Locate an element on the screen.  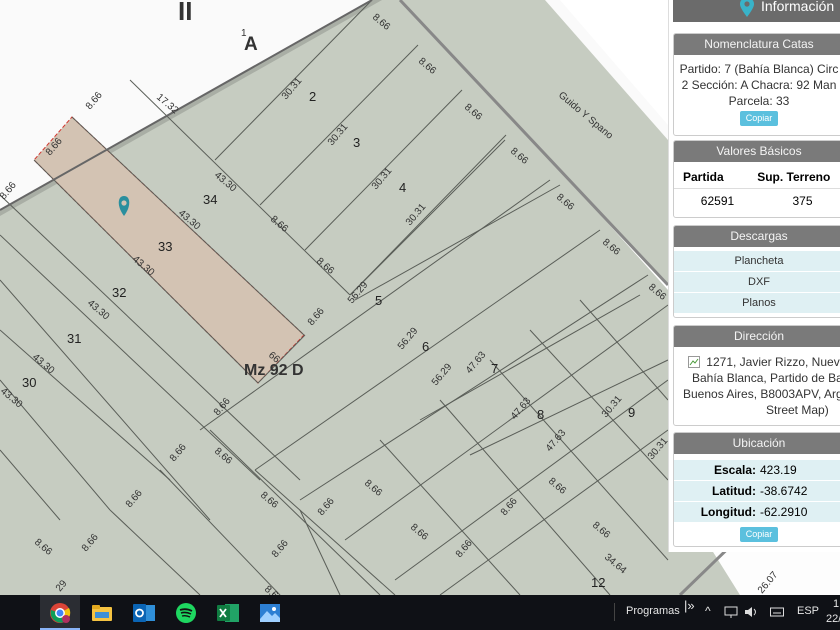
lot-number-30: 30 is located at coordinates (29, 382).